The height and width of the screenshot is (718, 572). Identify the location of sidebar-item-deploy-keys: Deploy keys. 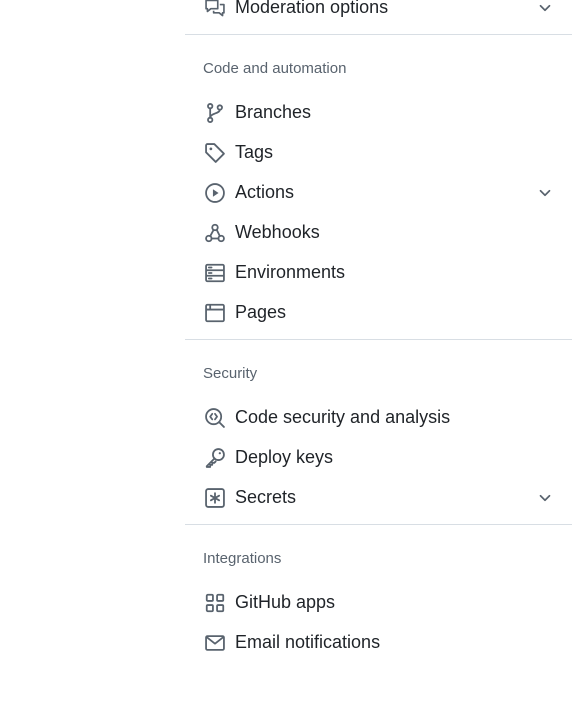
(378, 456).